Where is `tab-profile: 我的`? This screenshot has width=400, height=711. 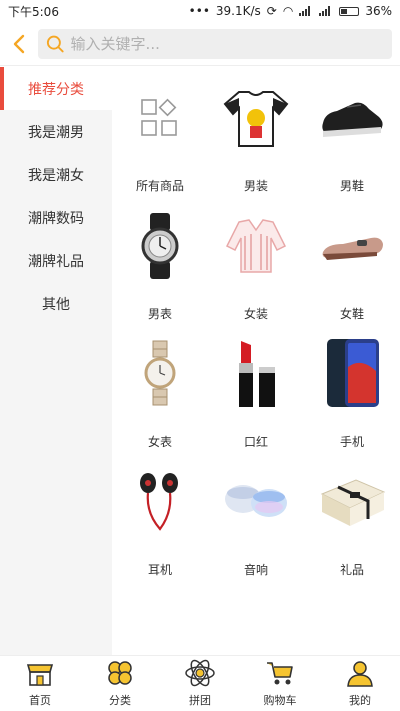 tab-profile: 我的 is located at coordinates (360, 683).